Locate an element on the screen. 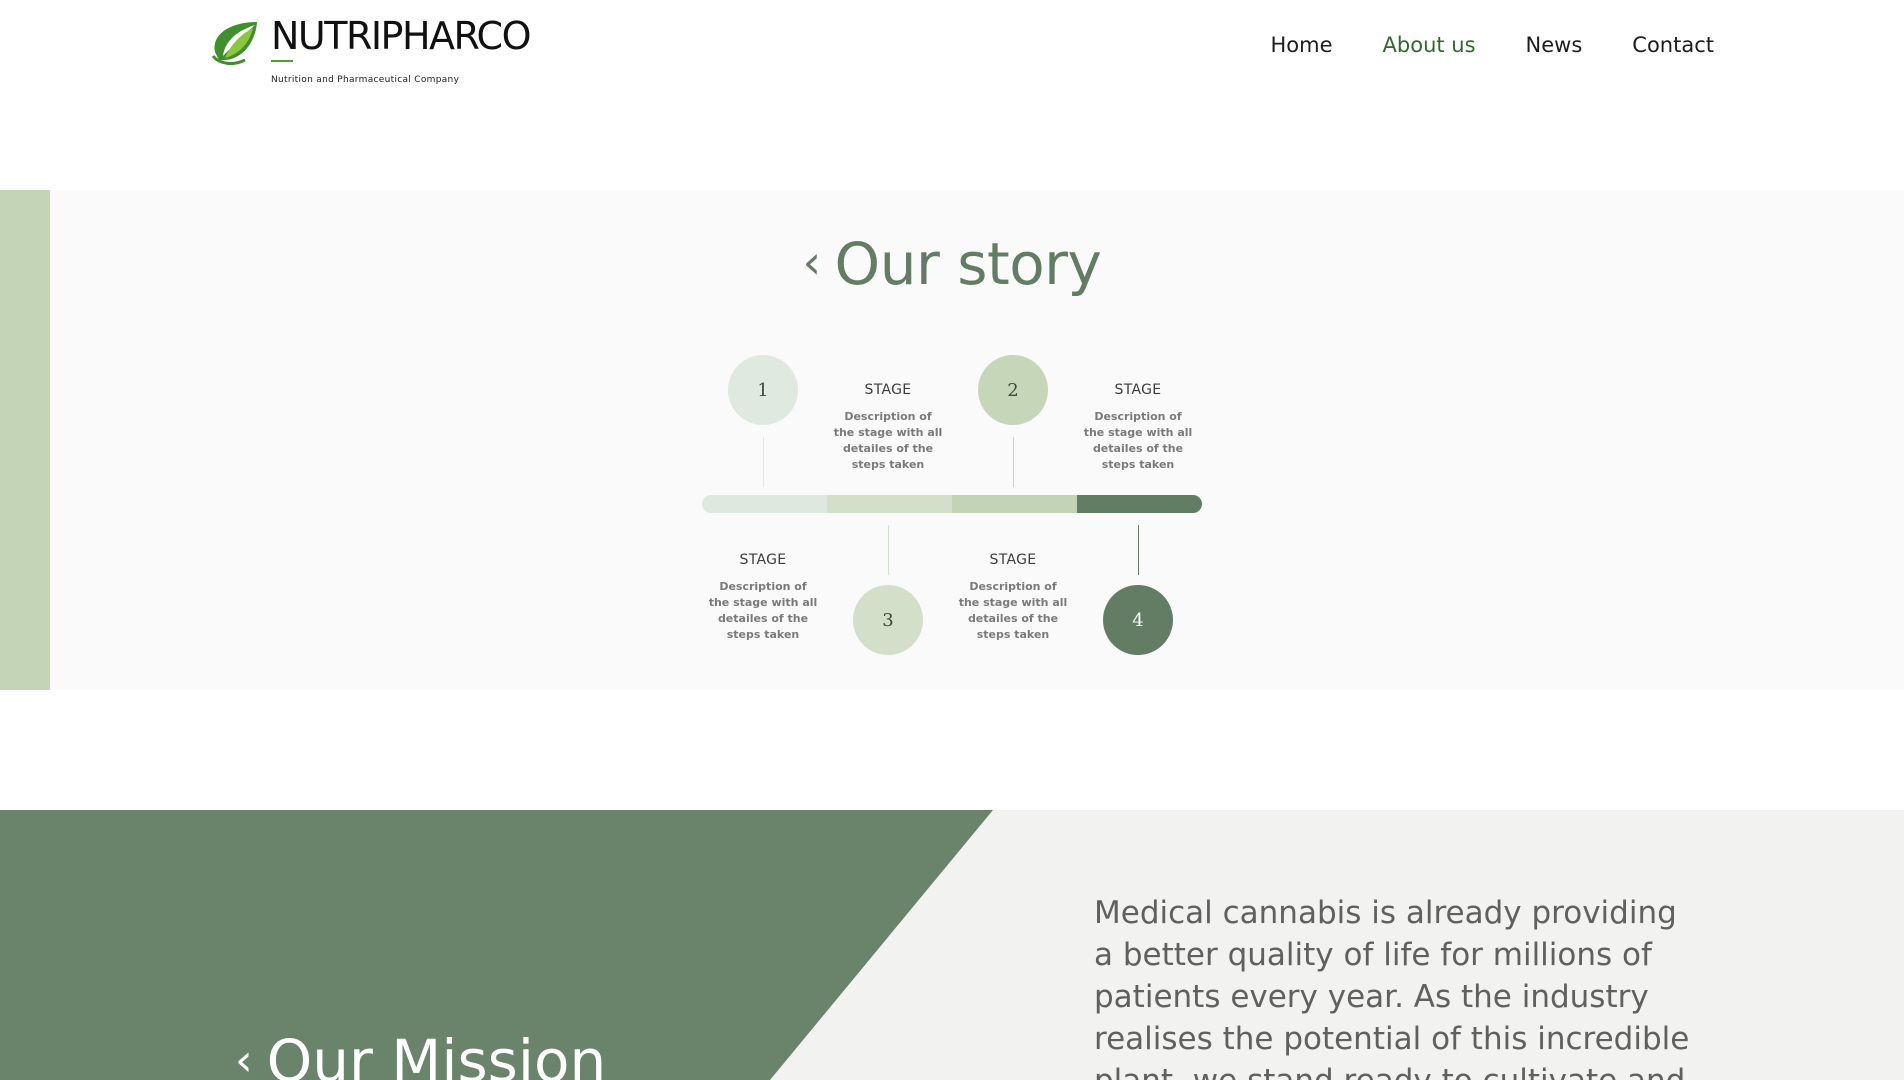 This screenshot has height=1080, width=1904. logo-tagline: Nutrition and Pharmaceutical Company is located at coordinates (365, 80).